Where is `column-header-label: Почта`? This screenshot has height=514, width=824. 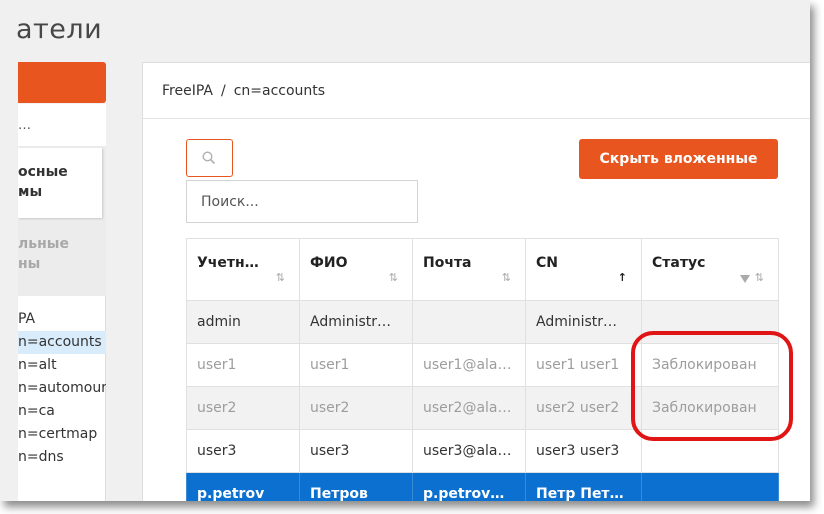 column-header-label: Почта is located at coordinates (447, 263).